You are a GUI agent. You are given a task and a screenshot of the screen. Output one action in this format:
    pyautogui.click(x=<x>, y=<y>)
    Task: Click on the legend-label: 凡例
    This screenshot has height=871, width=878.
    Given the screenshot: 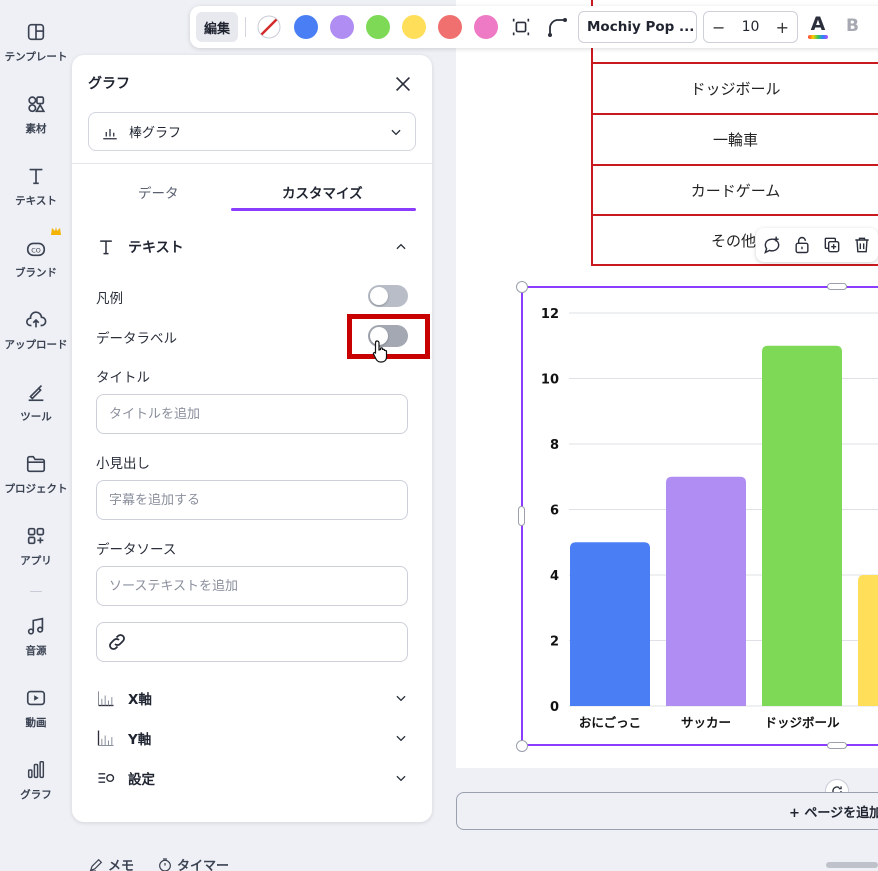 What is the action you would take?
    pyautogui.click(x=109, y=299)
    